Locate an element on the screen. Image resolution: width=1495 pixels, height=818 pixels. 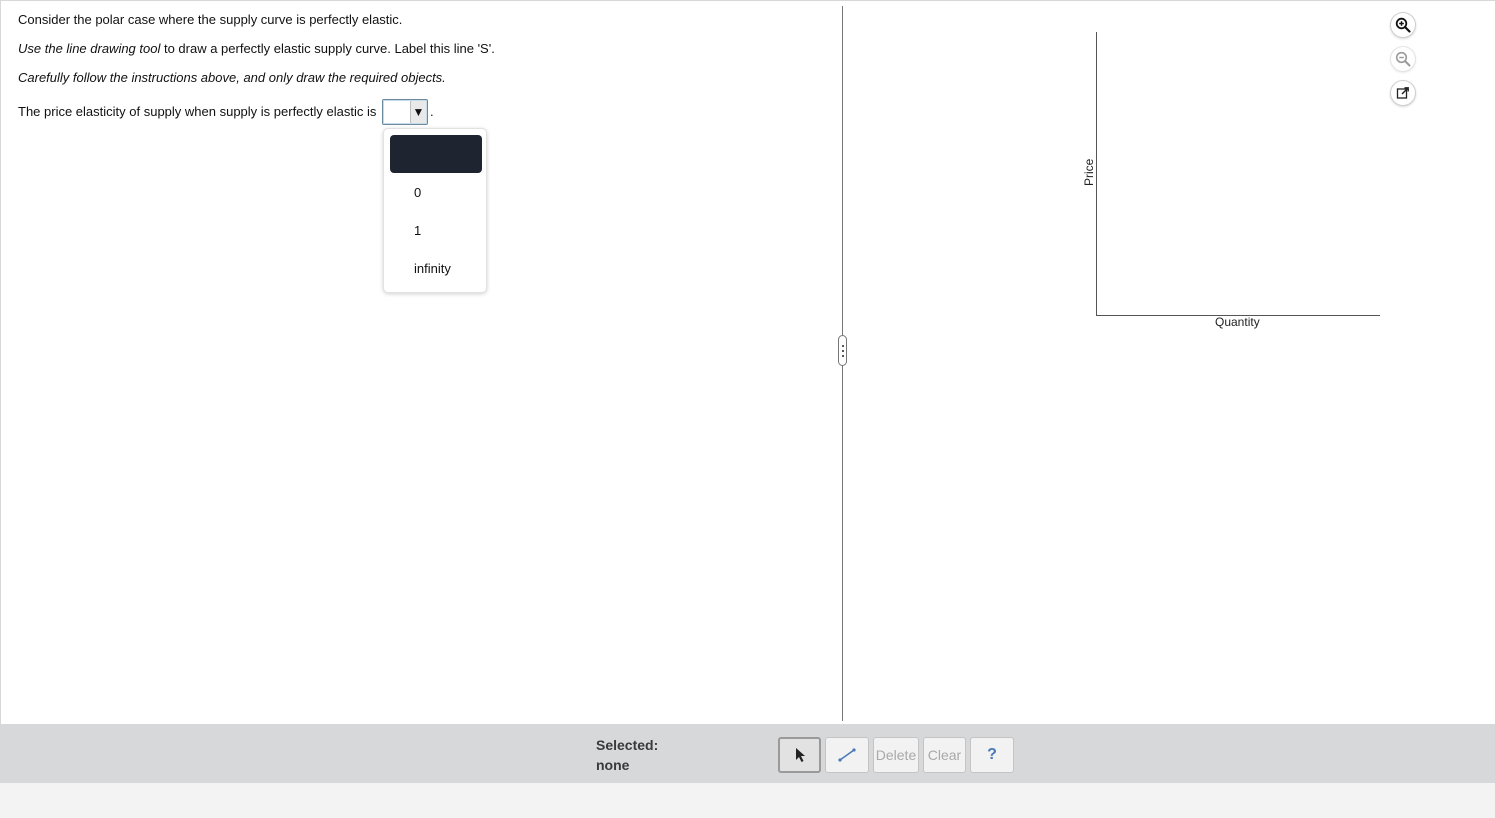
zoom-out-button is located at coordinates (1403, 59).